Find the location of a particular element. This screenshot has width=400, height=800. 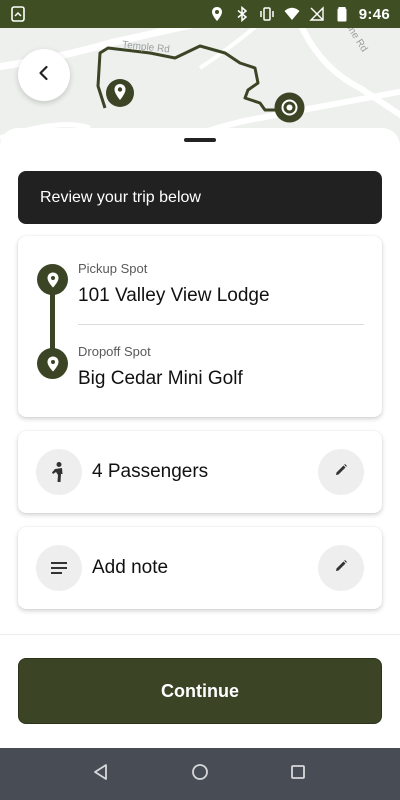

note-card: Add note is located at coordinates (200, 568).